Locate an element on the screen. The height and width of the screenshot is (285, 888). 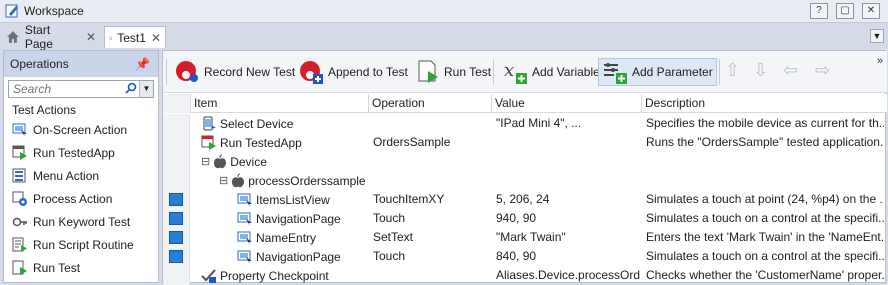
table-row: ⊟ Device is located at coordinates (525, 161).